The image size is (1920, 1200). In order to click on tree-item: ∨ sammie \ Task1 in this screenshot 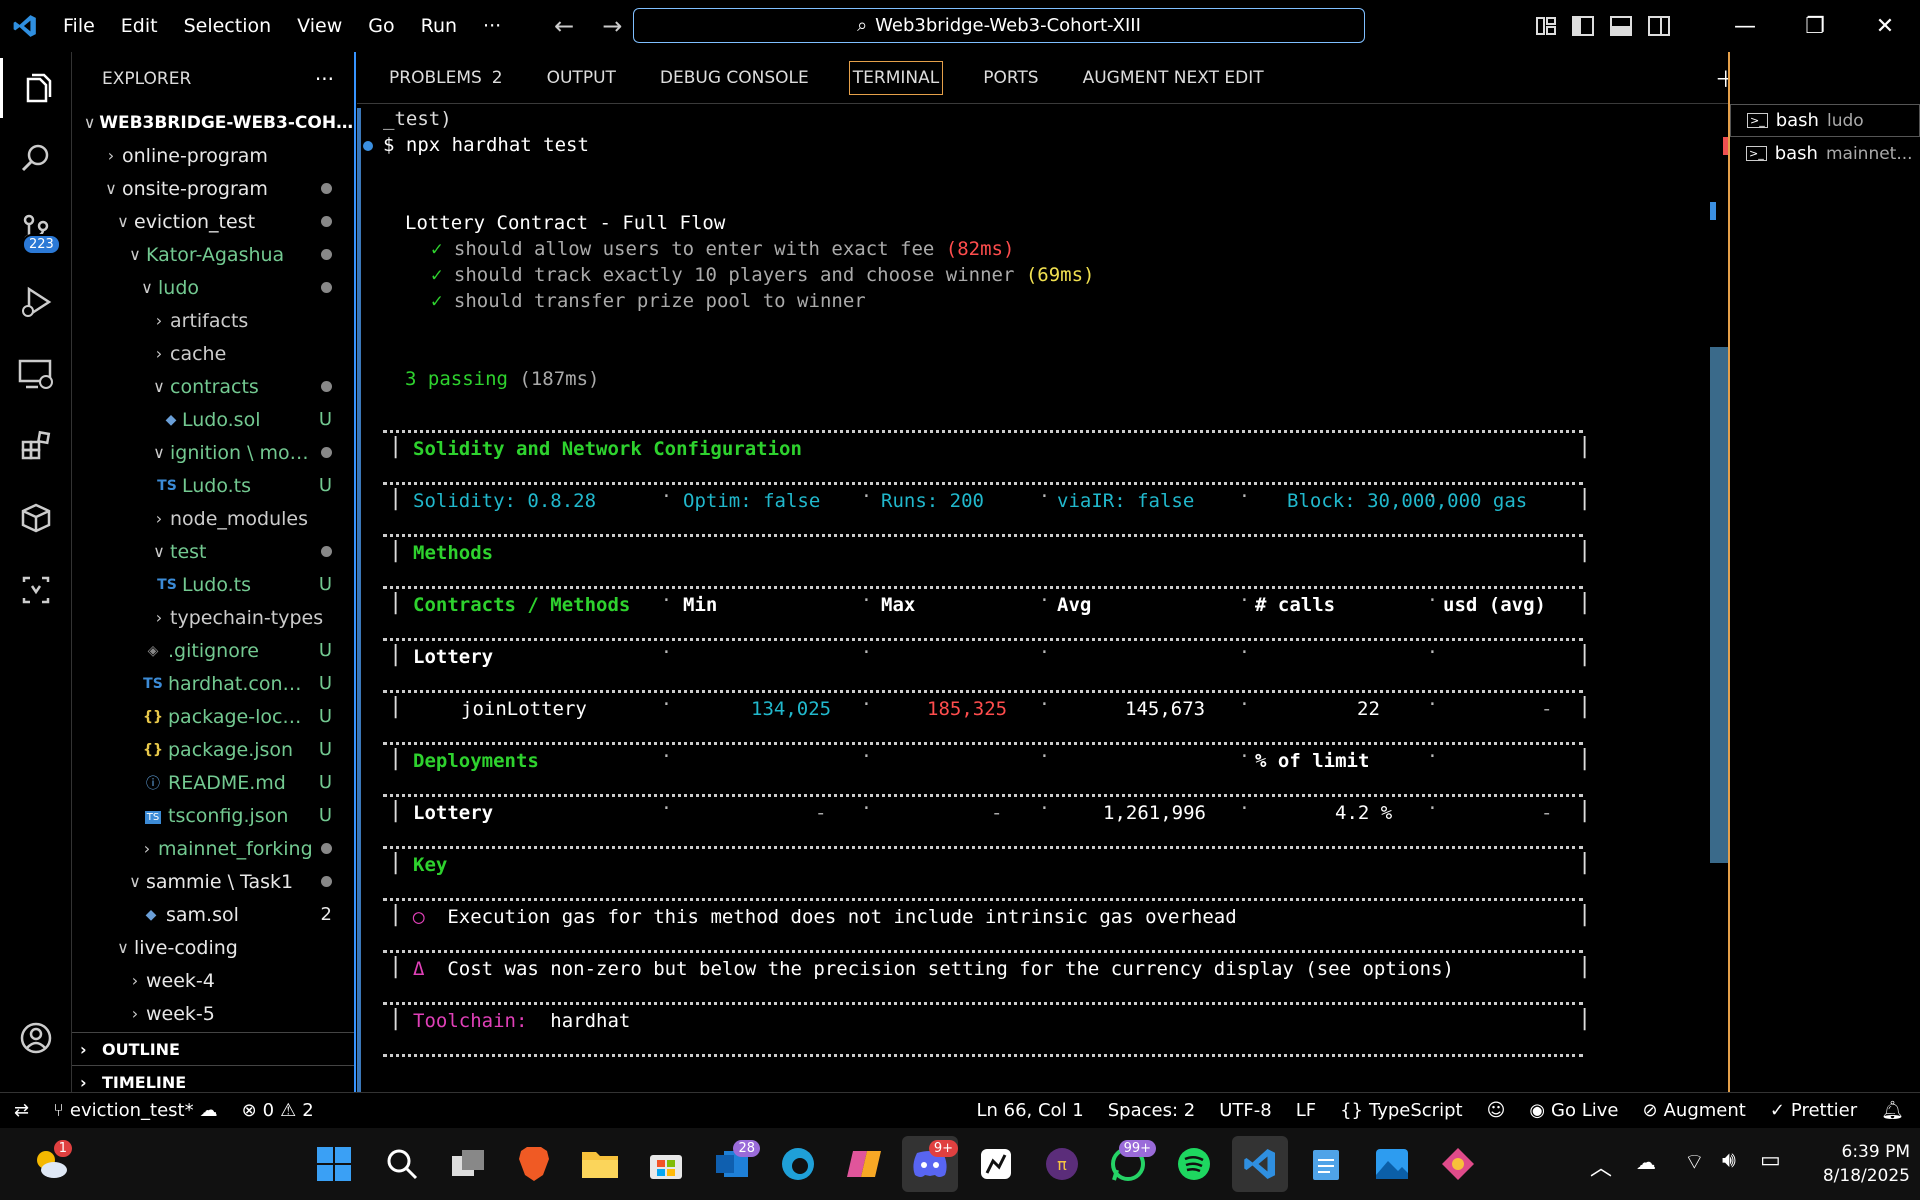, I will do `click(213, 881)`.